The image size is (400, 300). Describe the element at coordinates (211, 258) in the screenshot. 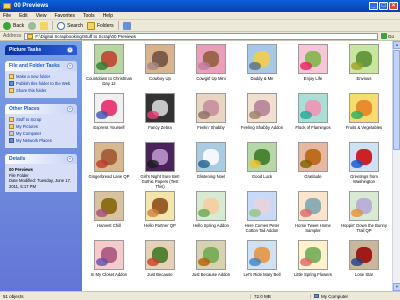

I see `thumbnail-item: Just Because Addon` at that location.